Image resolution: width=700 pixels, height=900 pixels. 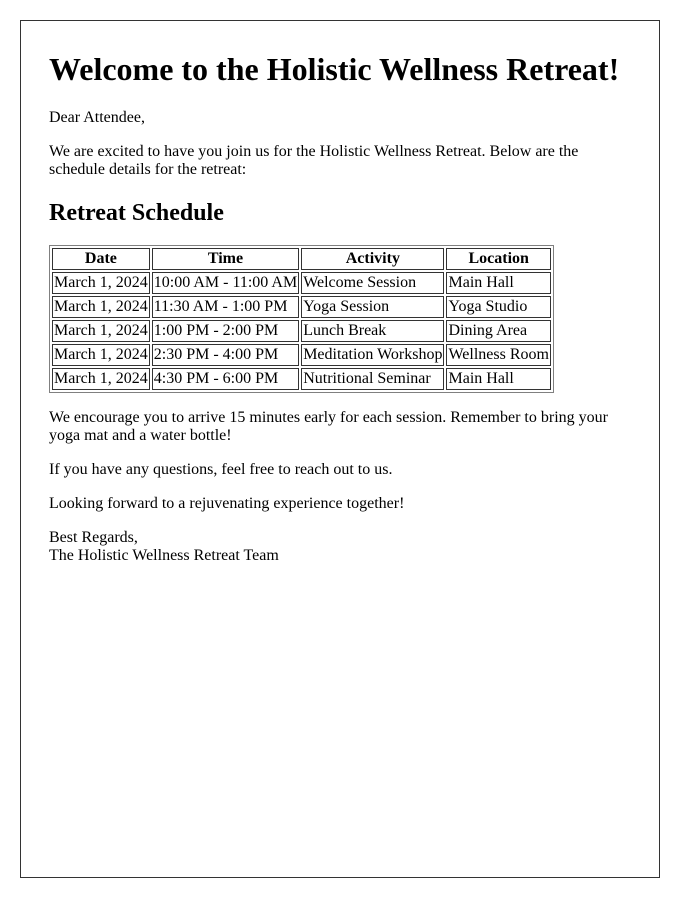 What do you see at coordinates (373, 259) in the screenshot?
I see `header-activity: Activity` at bounding box center [373, 259].